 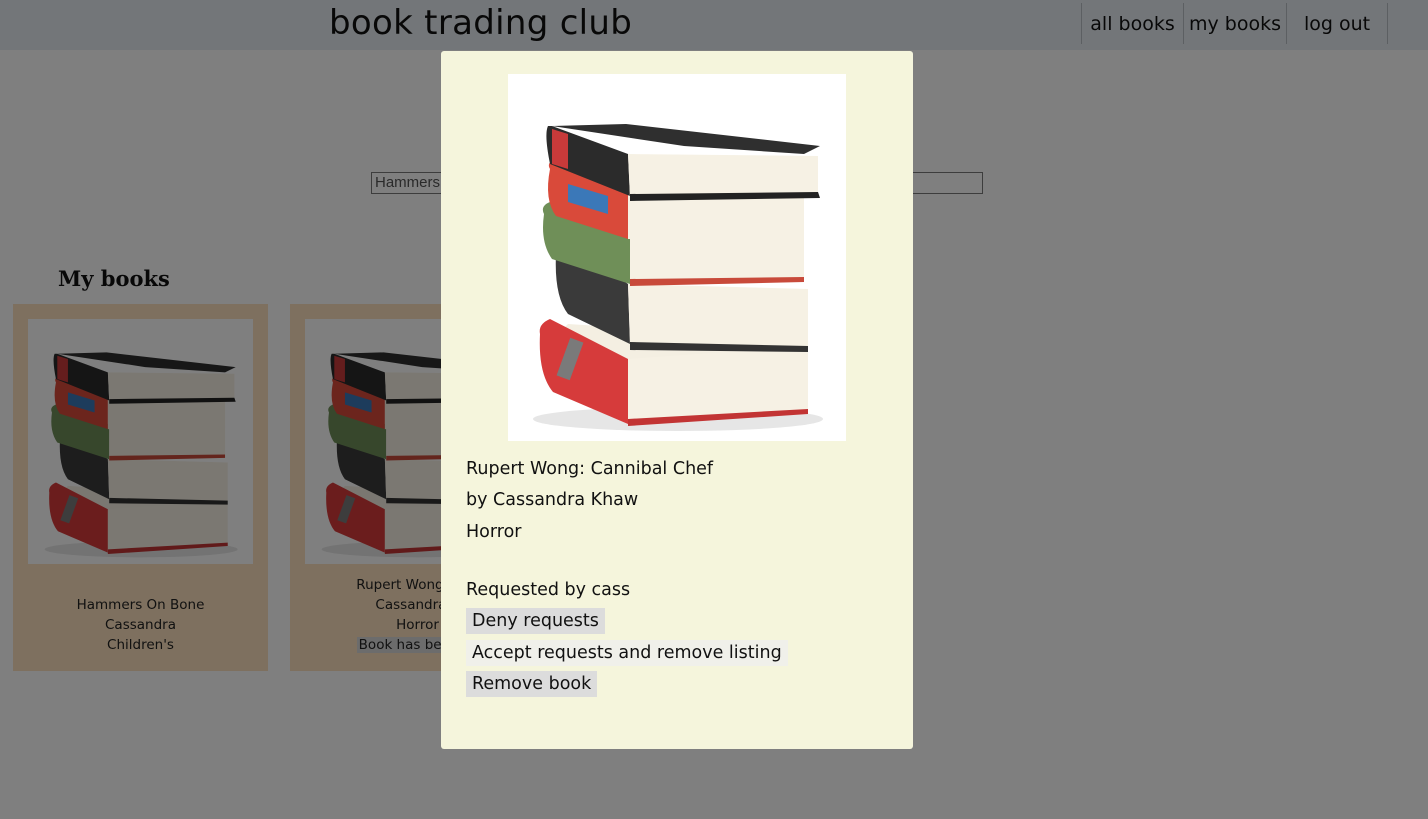 I want to click on modal-book-title: Rupert Wong: Cannibal Chef, so click(x=590, y=469).